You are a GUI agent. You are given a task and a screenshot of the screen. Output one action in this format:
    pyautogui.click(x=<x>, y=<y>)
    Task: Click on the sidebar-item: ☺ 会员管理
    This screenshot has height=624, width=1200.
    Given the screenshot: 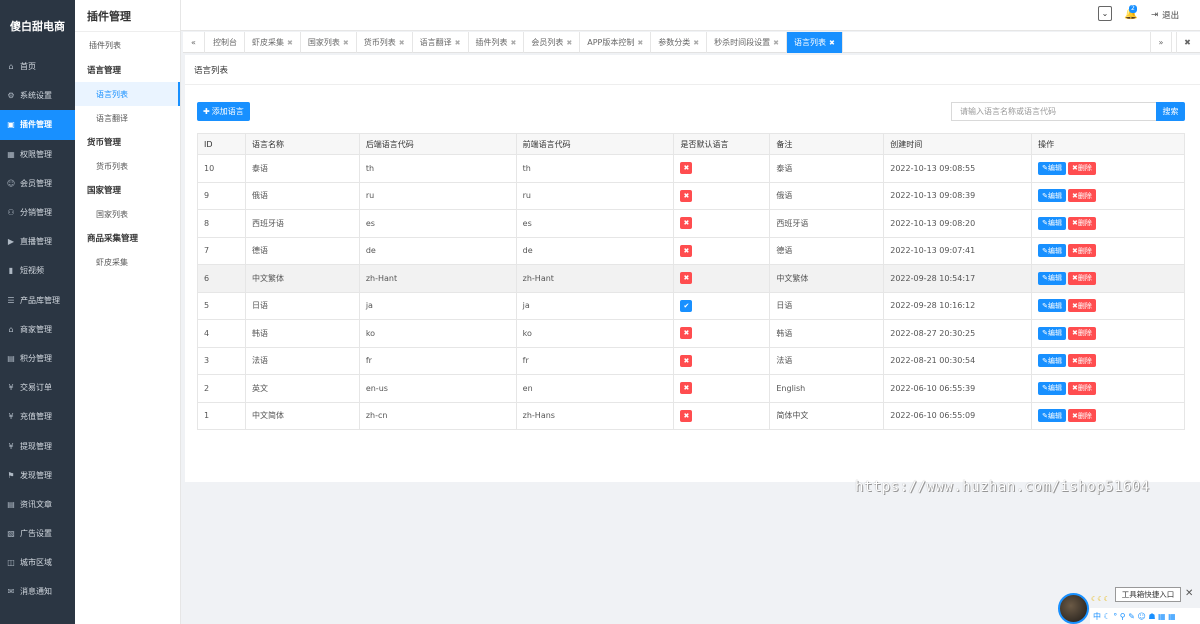 What is the action you would take?
    pyautogui.click(x=37, y=183)
    